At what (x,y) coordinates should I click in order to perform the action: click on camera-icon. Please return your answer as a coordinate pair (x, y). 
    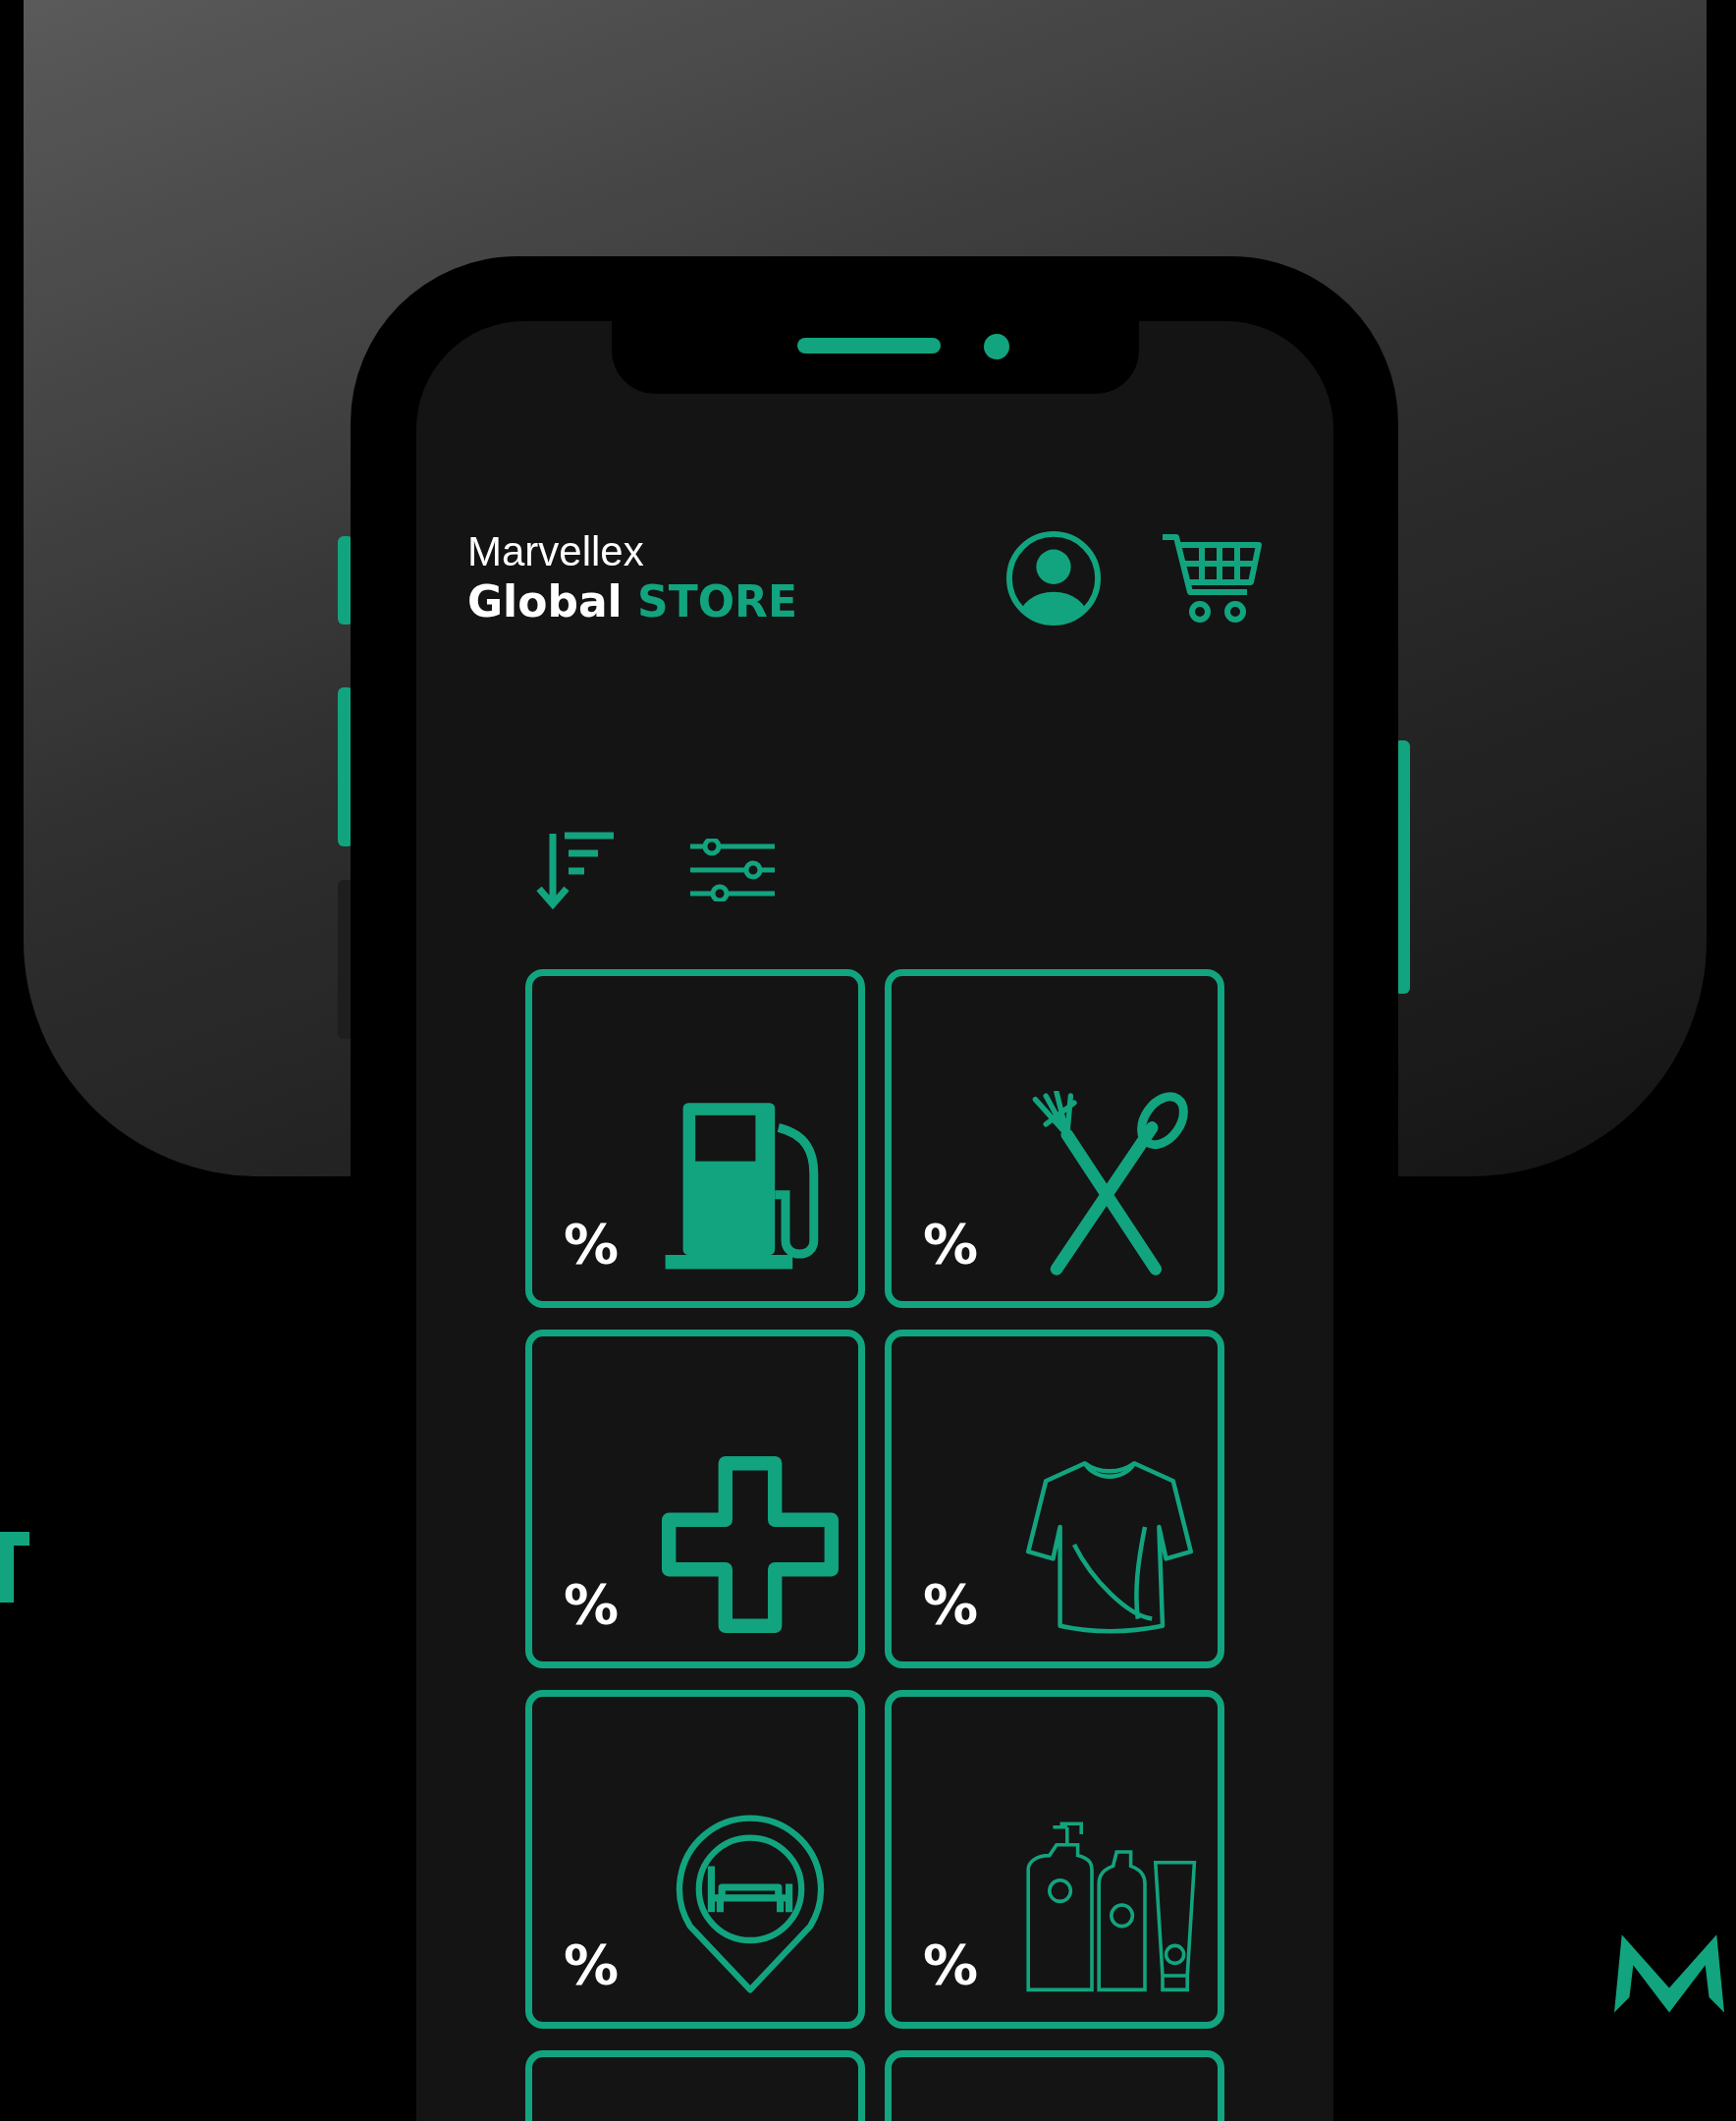
    Looking at the image, I should click on (996, 346).